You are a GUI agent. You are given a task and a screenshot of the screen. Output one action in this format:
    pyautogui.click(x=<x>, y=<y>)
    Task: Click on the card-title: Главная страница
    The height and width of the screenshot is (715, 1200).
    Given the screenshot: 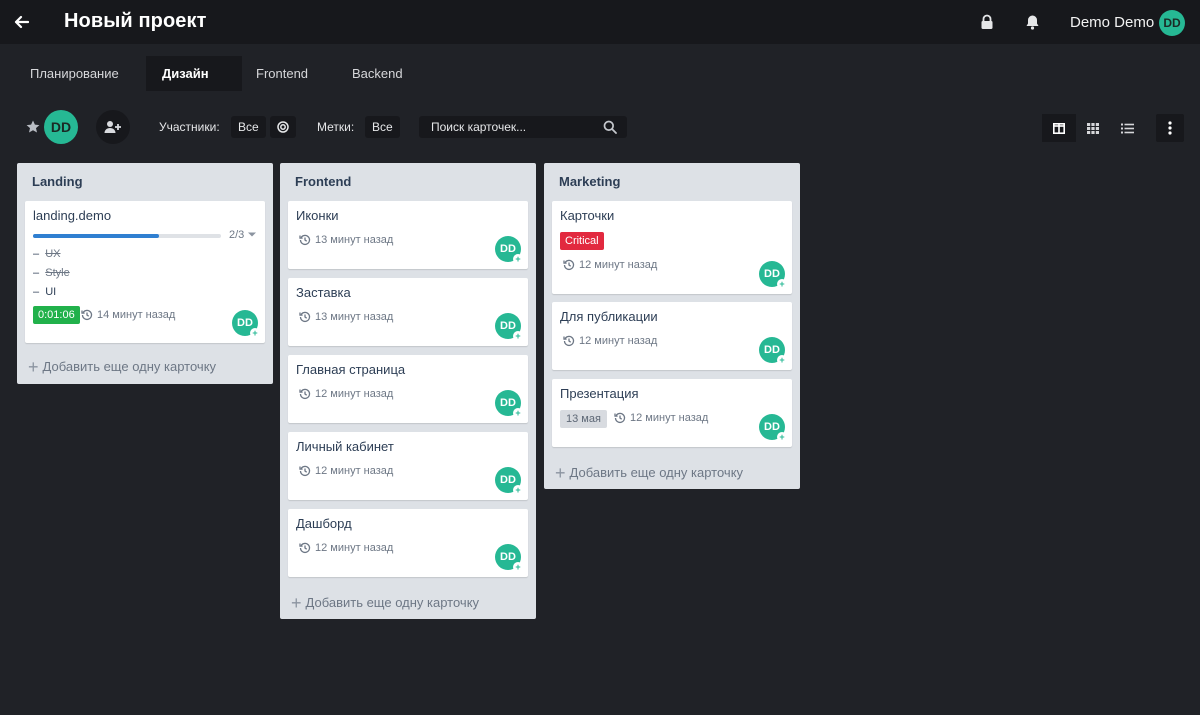 What is the action you would take?
    pyautogui.click(x=351, y=369)
    